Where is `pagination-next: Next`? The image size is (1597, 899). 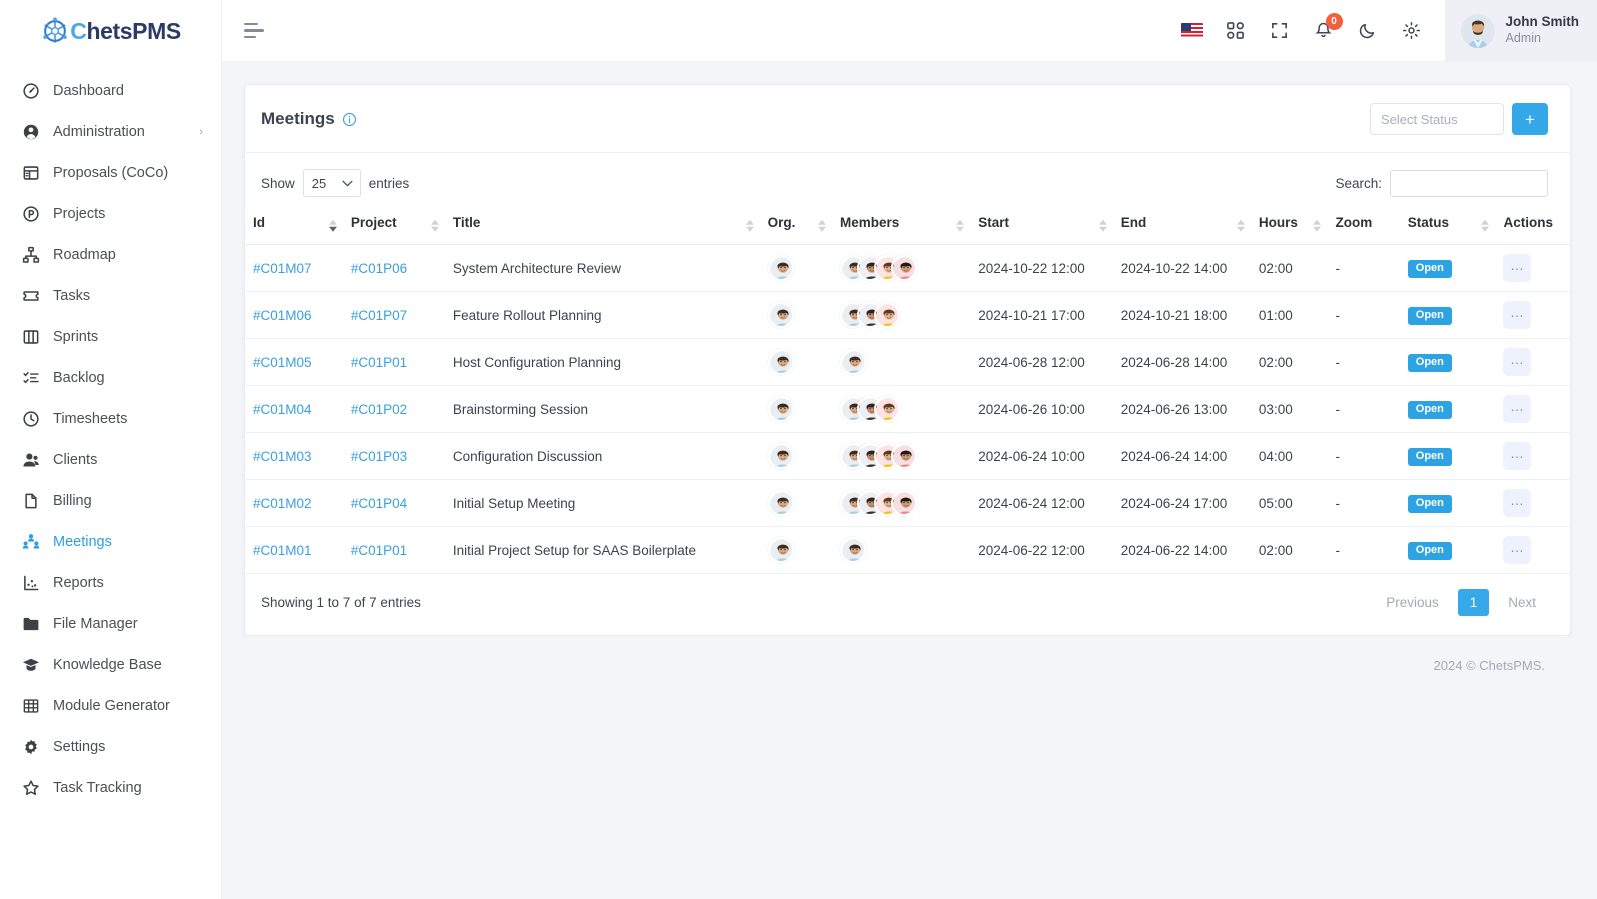 pagination-next: Next is located at coordinates (1522, 602).